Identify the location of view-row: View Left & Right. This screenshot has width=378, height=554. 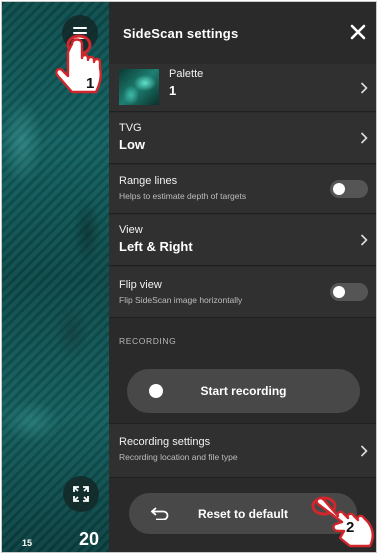
(242, 240).